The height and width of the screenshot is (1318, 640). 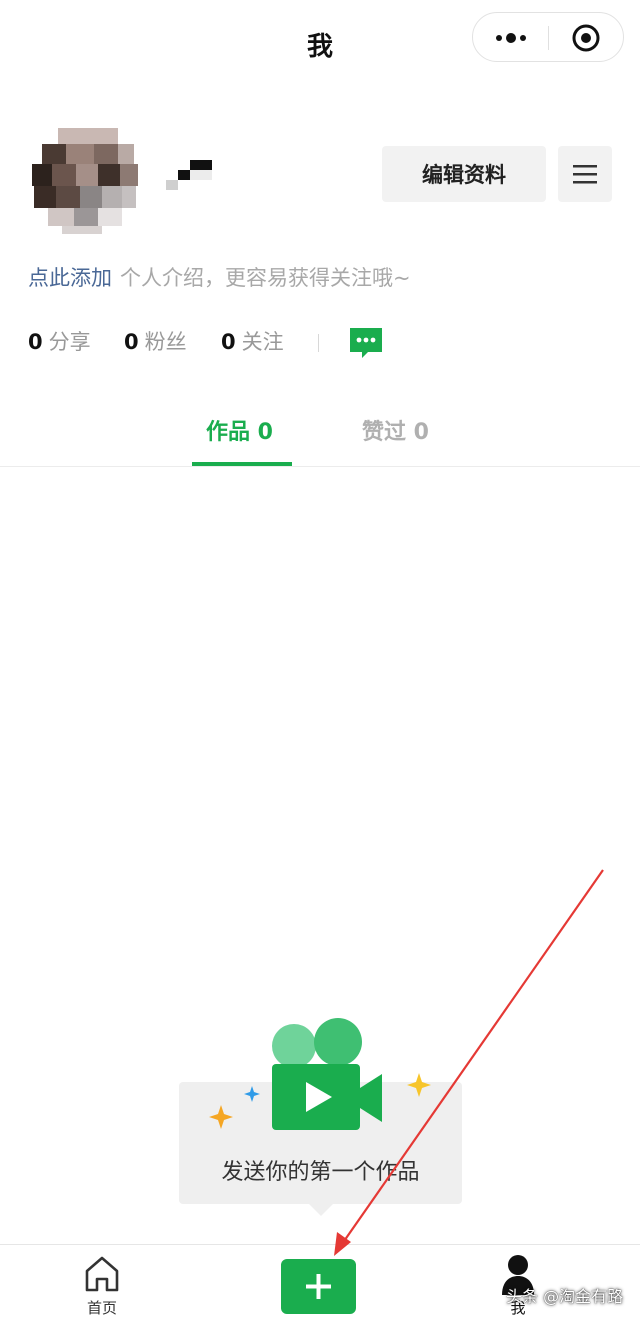 I want to click on tabbar-home-label: 首页, so click(x=101, y=1308).